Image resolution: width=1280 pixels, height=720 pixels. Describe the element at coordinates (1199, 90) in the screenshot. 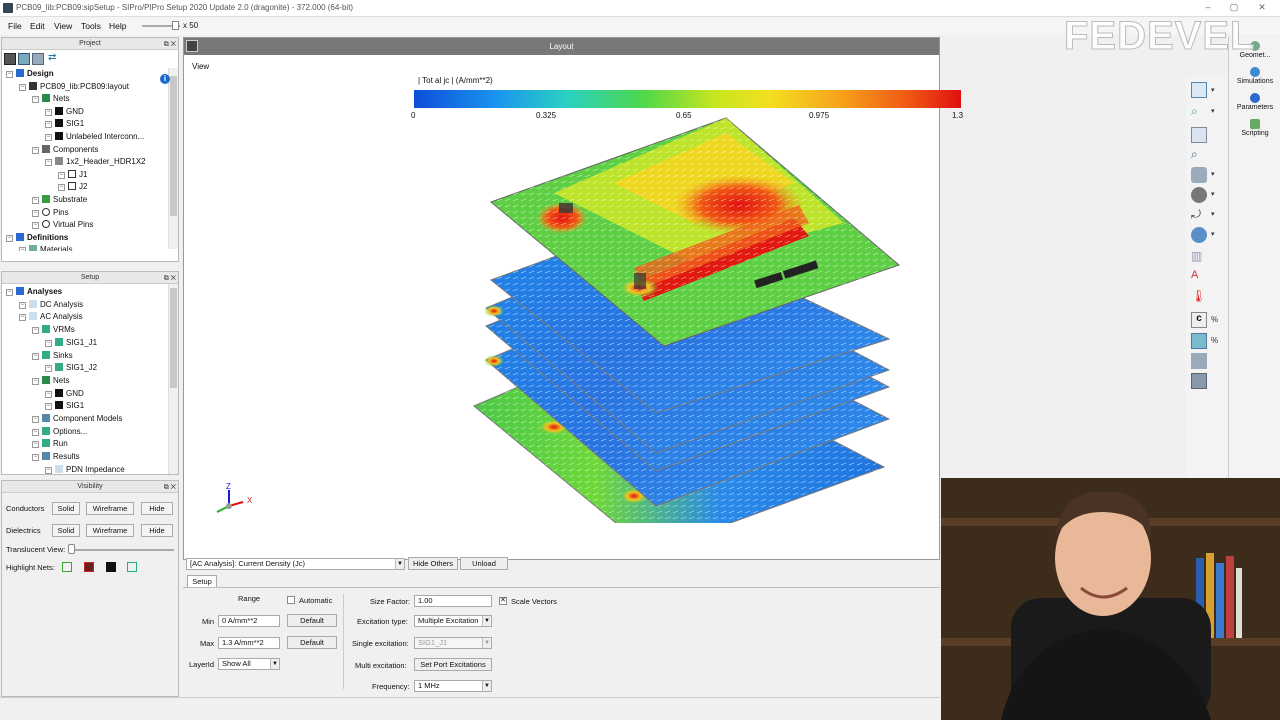

I see `select-tool-icon` at that location.